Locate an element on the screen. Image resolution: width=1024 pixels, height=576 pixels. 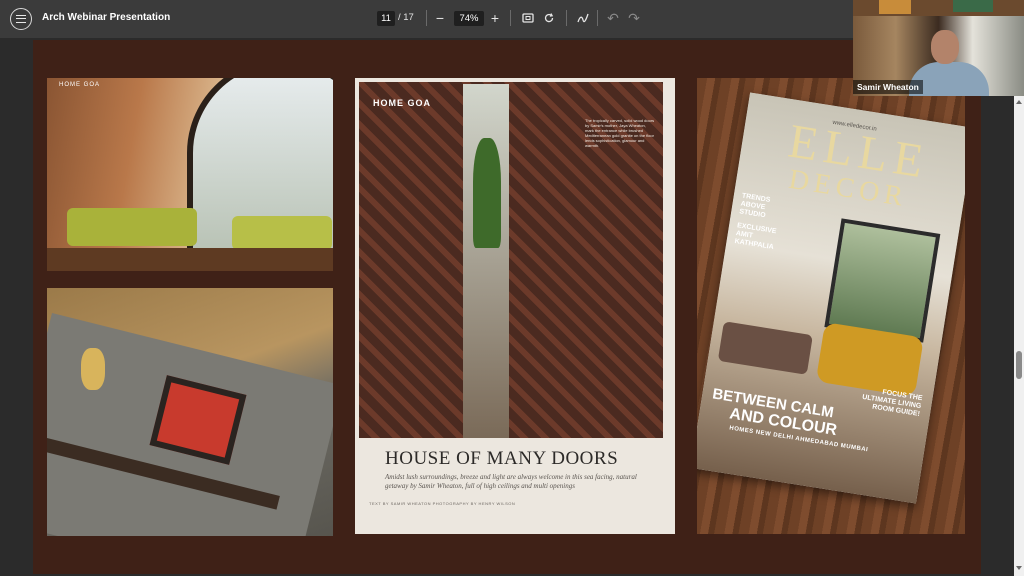
floor is located at coordinates (190, 259).